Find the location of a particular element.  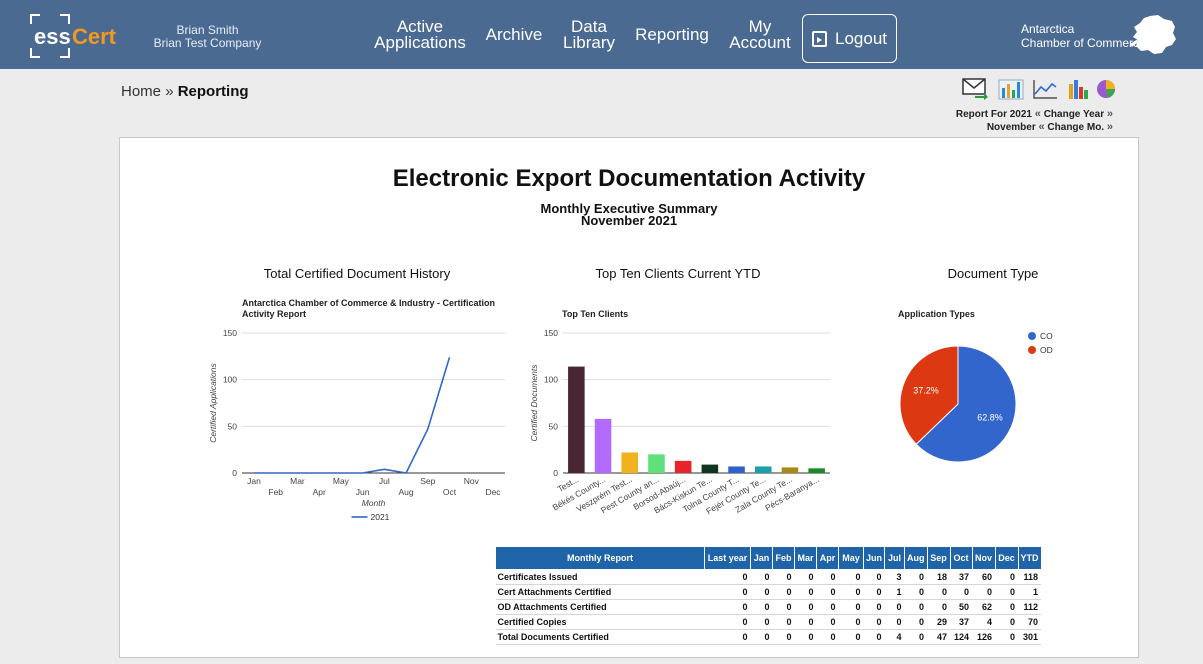

column-chart-icon is located at coordinates (1079, 89).